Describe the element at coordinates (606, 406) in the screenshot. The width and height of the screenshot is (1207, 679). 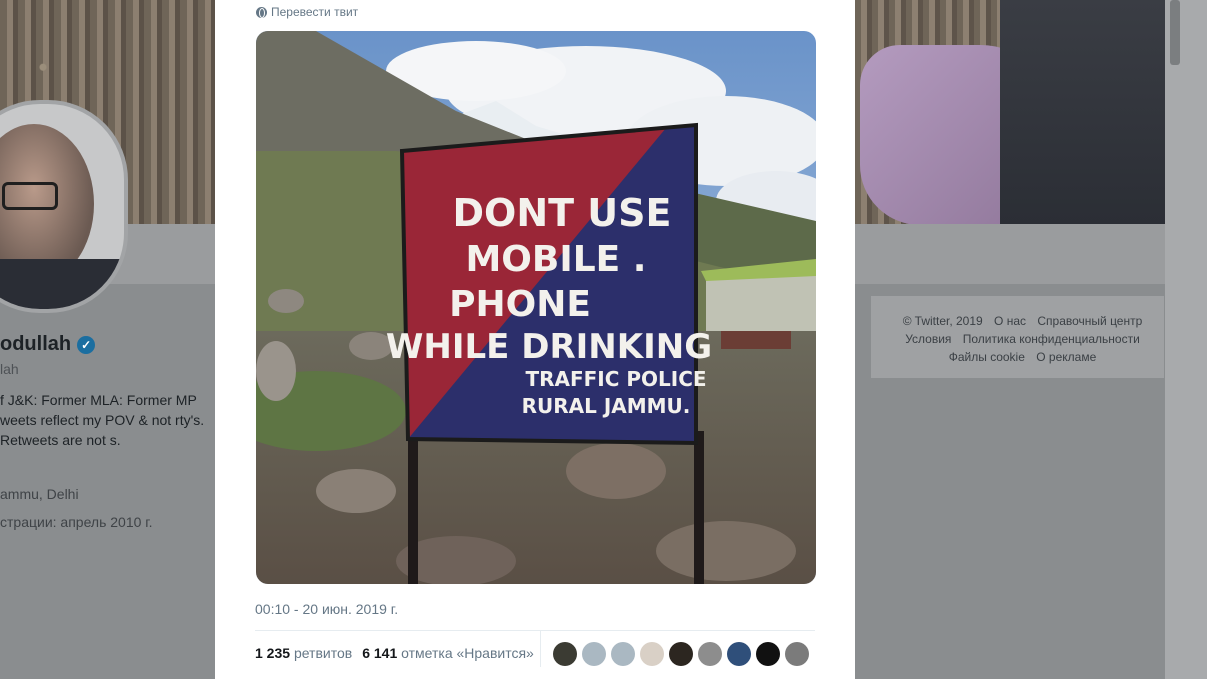
I see `sign-line-6: RURAL JAMMU.` at that location.